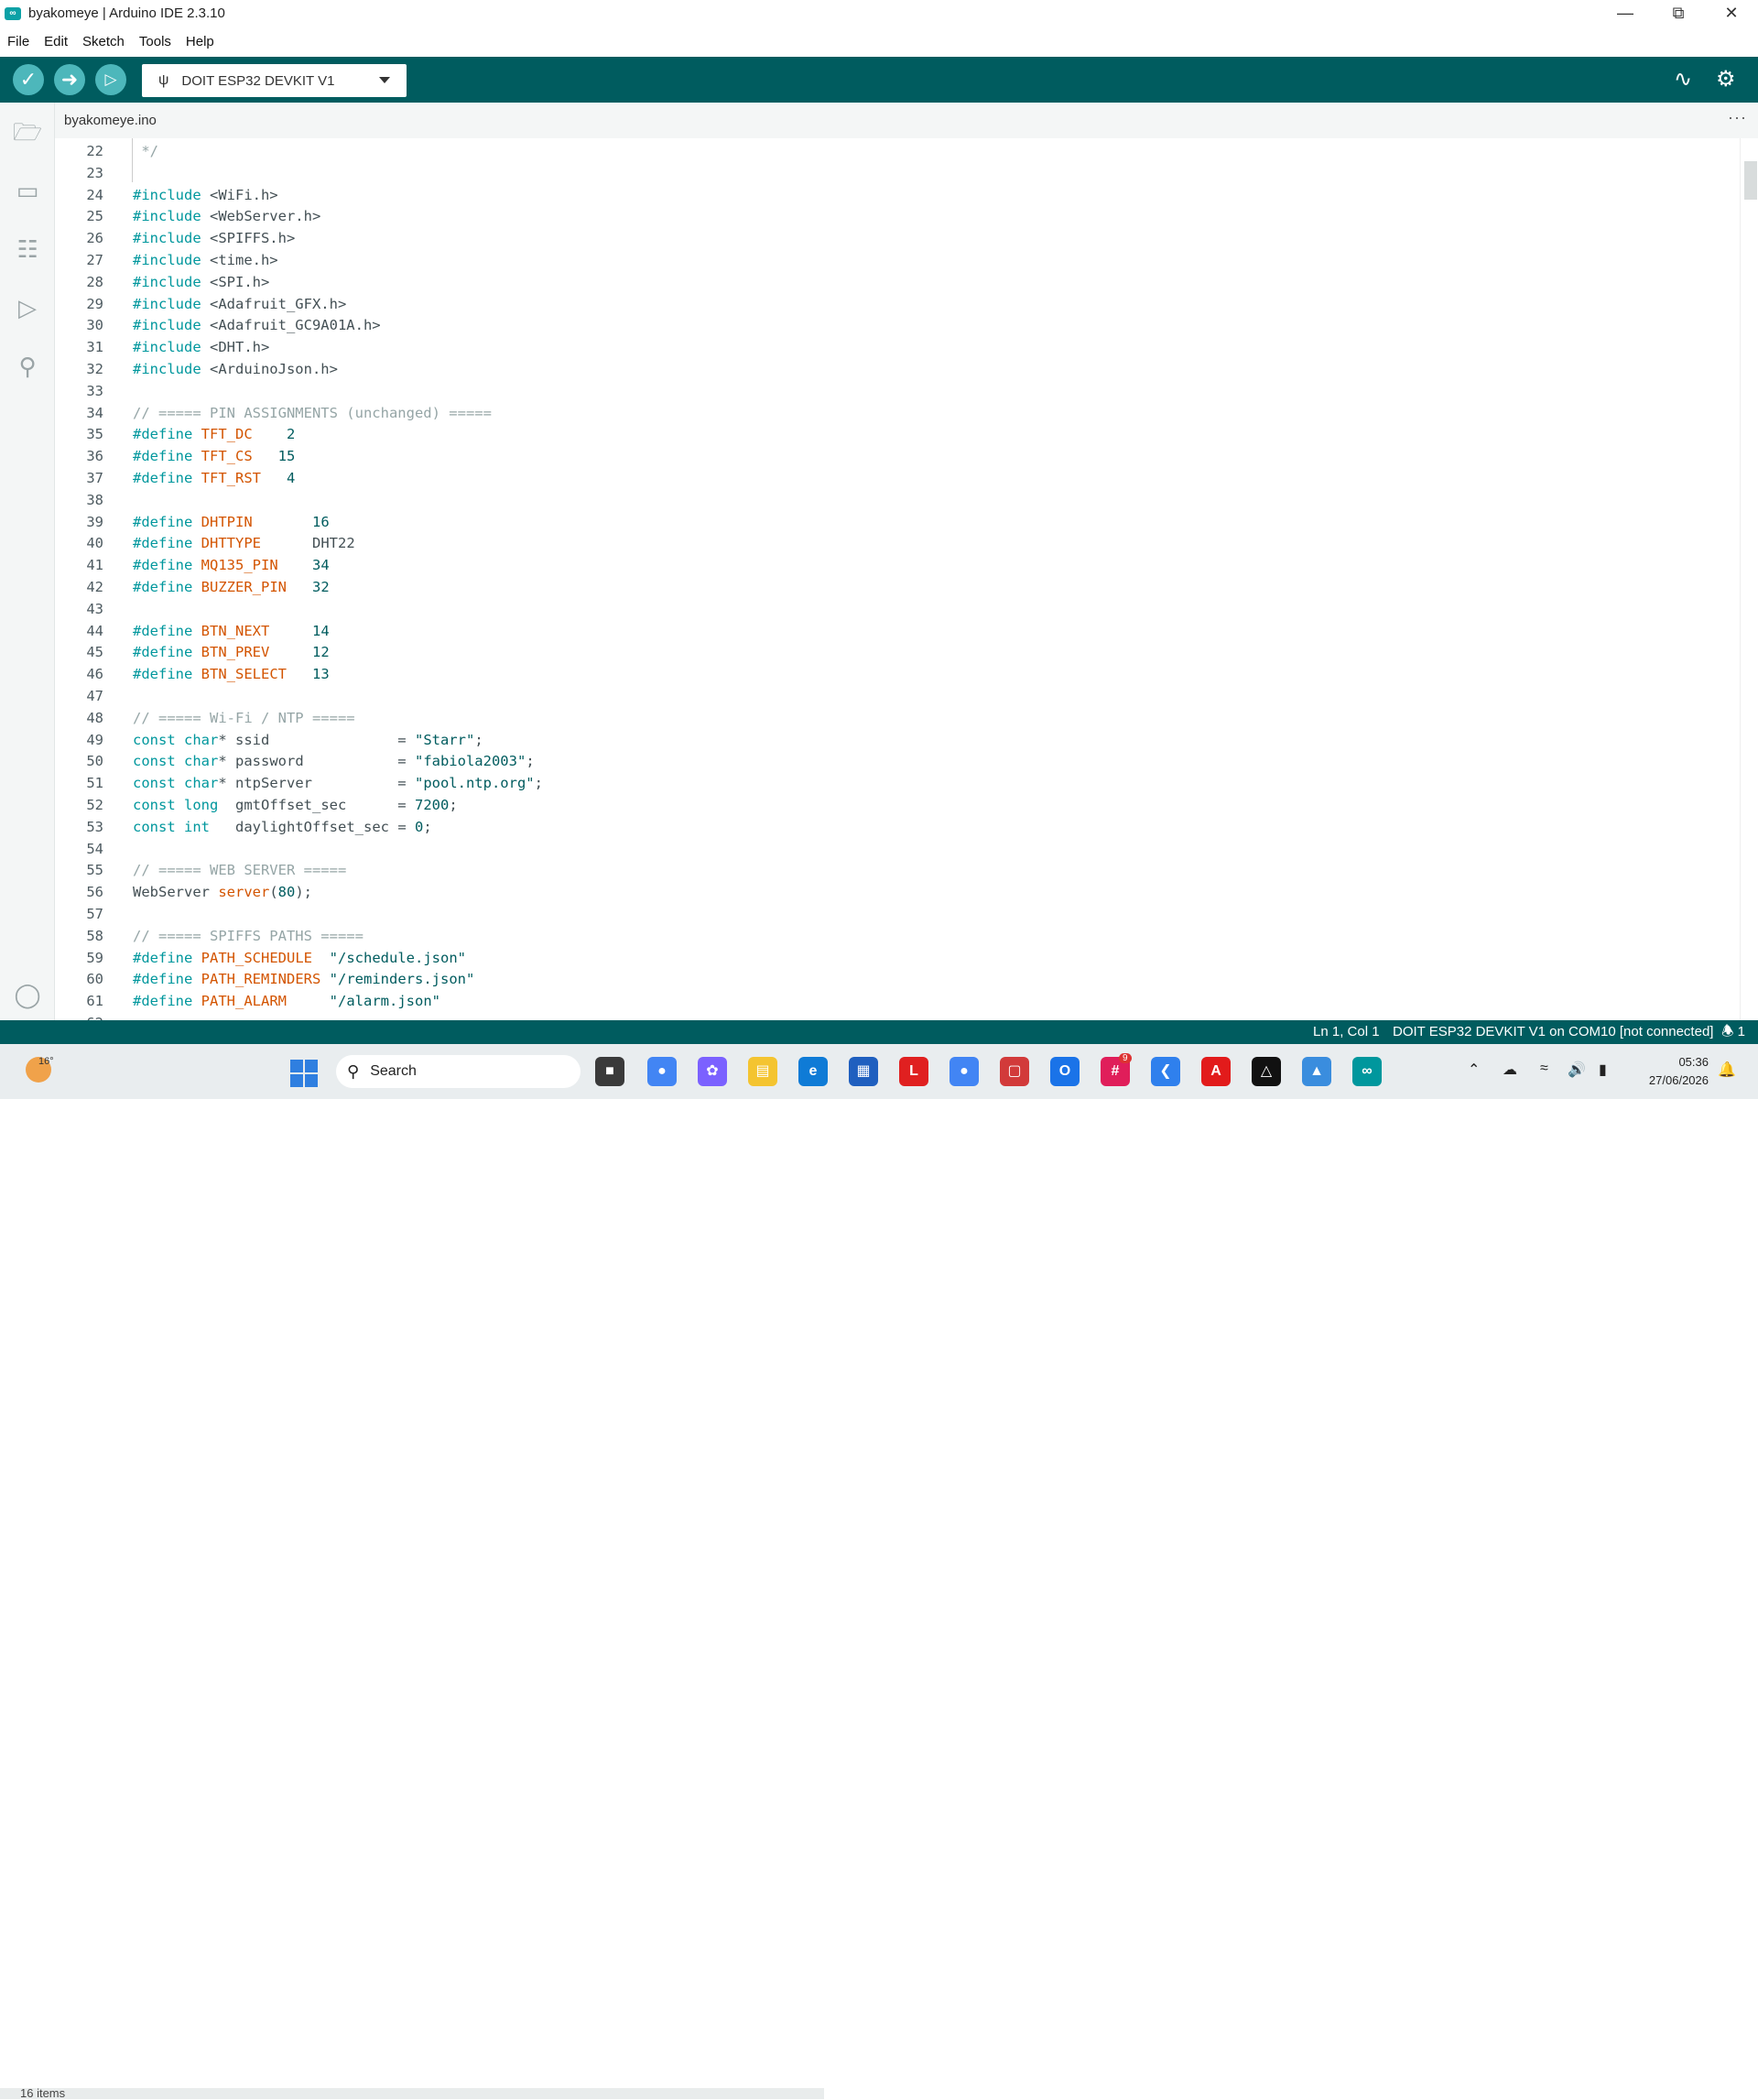 Image resolution: width=1758 pixels, height=2100 pixels. What do you see at coordinates (95, 696) in the screenshot?
I see `line-number: 47` at bounding box center [95, 696].